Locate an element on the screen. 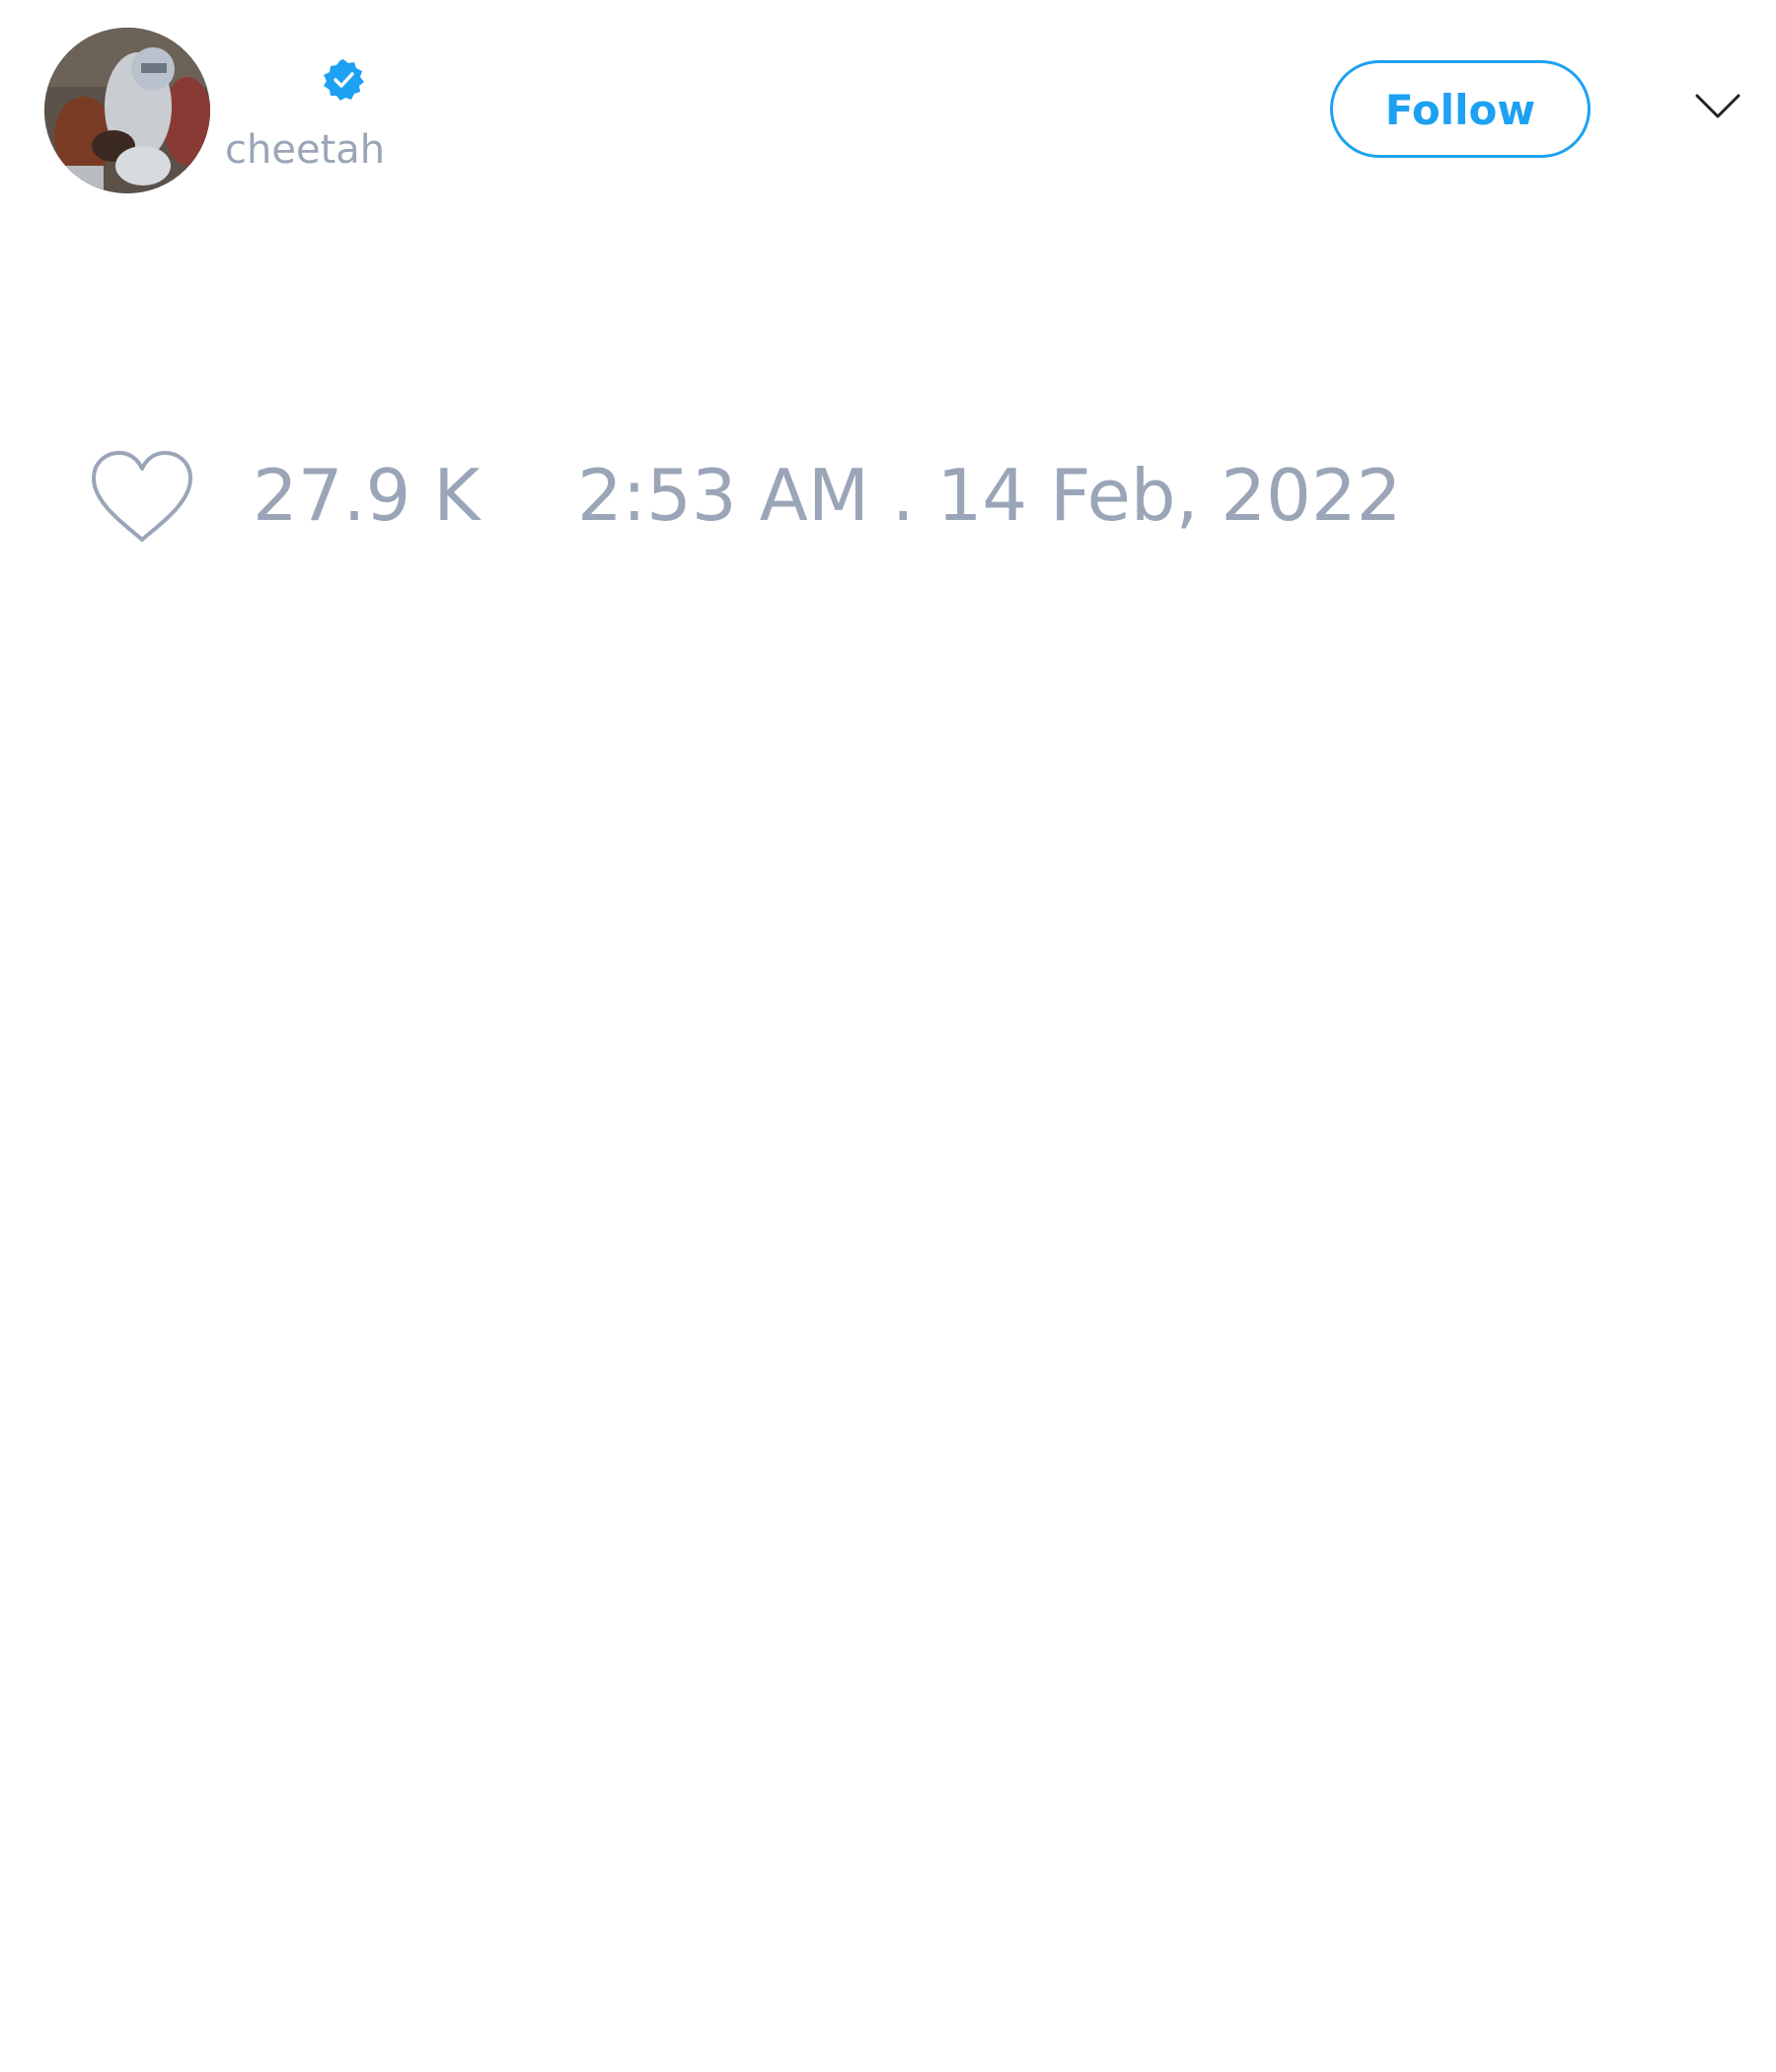 This screenshot has width=1776, height=2072. author-handle: cheetah is located at coordinates (305, 150).